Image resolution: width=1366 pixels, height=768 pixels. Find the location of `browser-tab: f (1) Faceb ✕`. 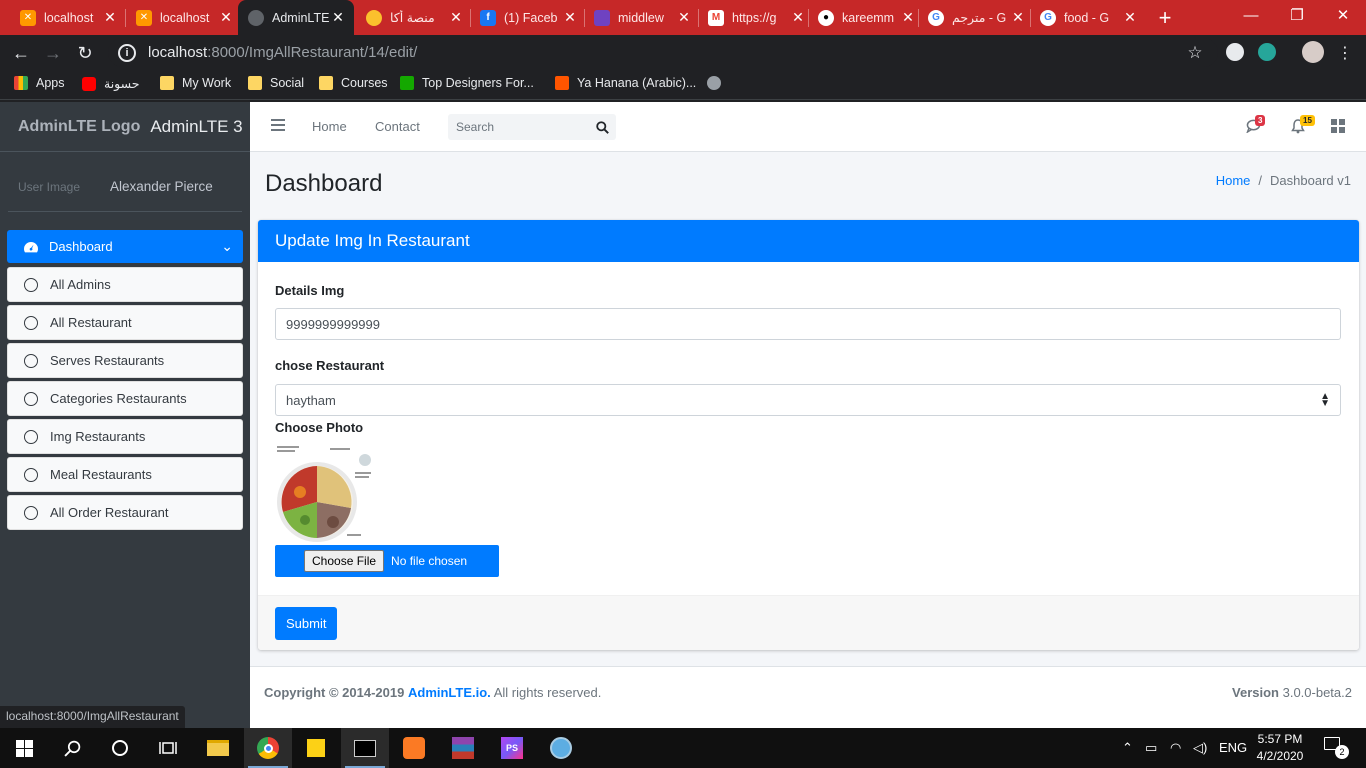

browser-tab: f (1) Faceb ✕ is located at coordinates (528, 17).